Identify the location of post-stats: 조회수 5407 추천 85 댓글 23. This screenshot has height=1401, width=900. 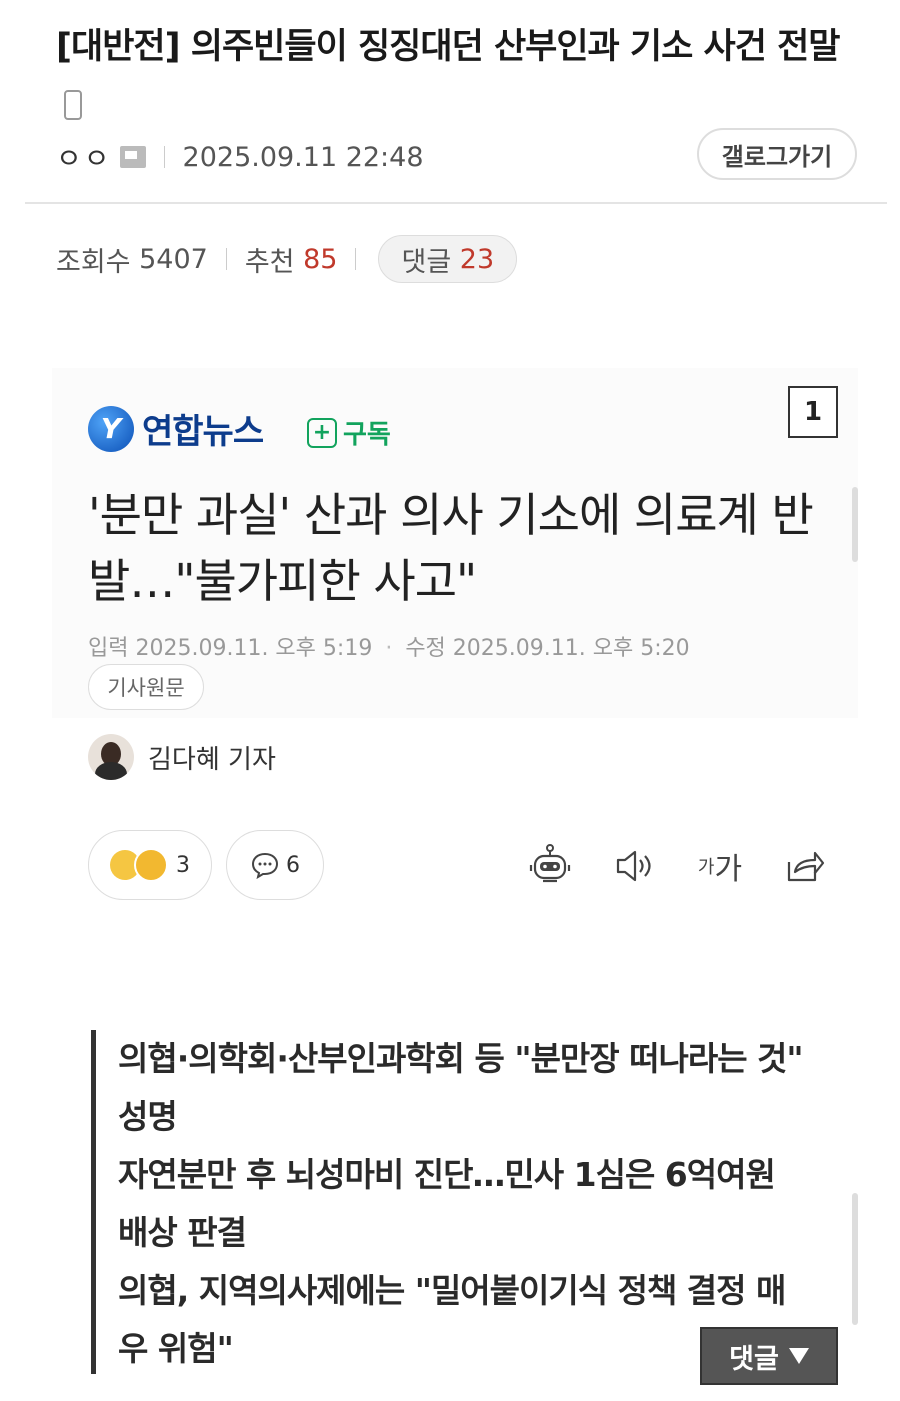
(287, 259).